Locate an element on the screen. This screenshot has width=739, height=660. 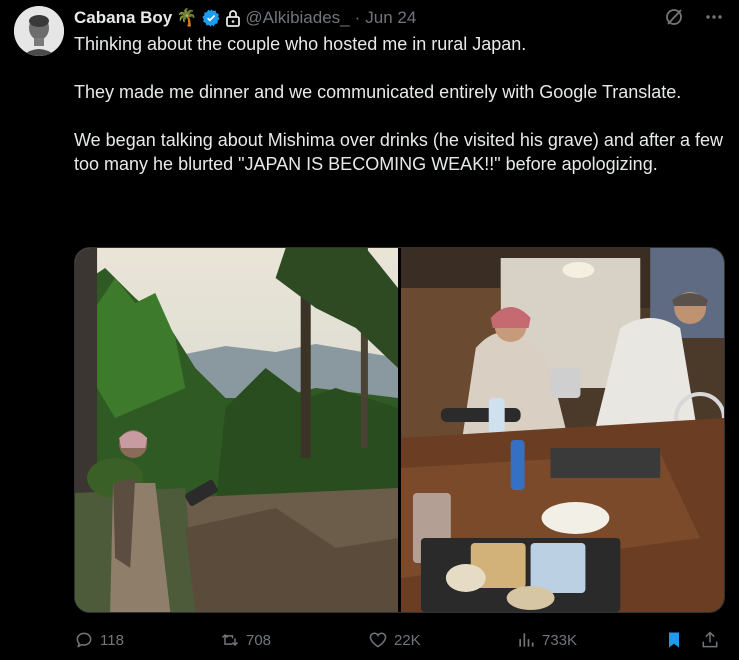
tweet-header: Cabana Boy 🌴 @Alkibiades_ · Jun 24 is located at coordinates (245, 18).